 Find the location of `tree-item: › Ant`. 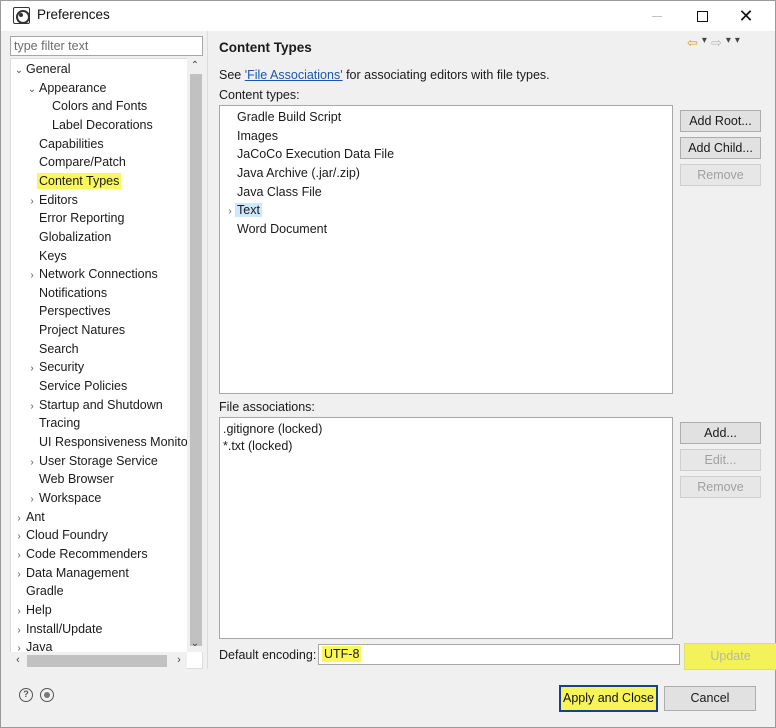

tree-item: › Ant is located at coordinates (29, 518).